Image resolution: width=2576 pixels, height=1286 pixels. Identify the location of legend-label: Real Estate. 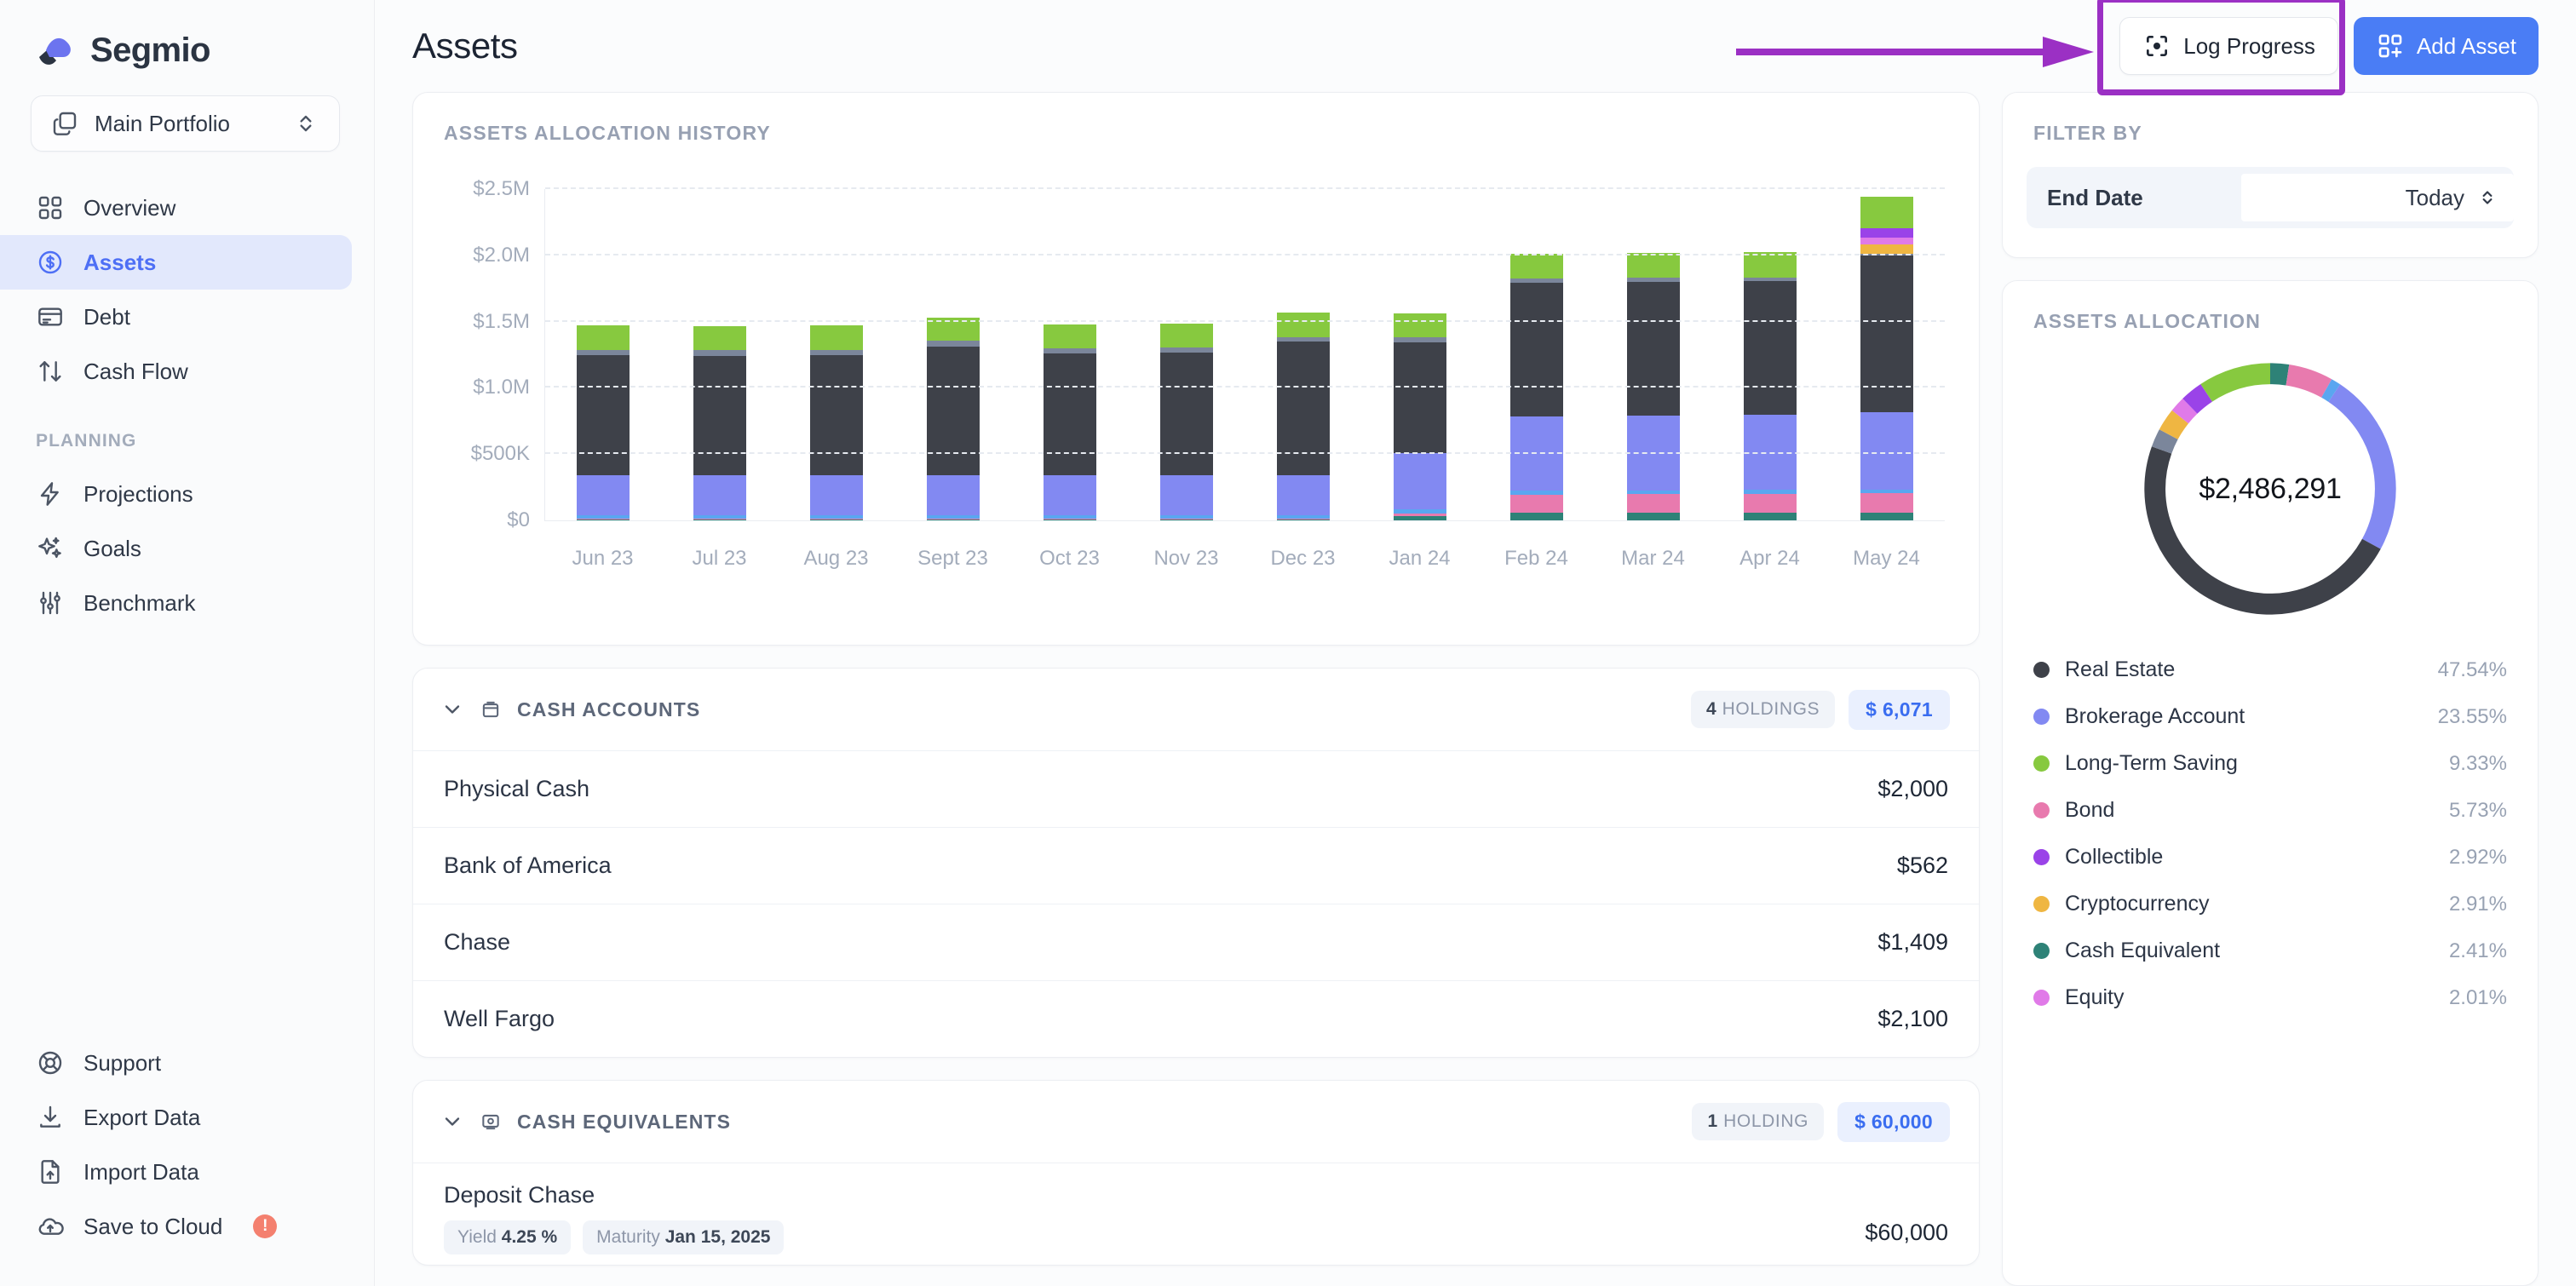
(2121, 669).